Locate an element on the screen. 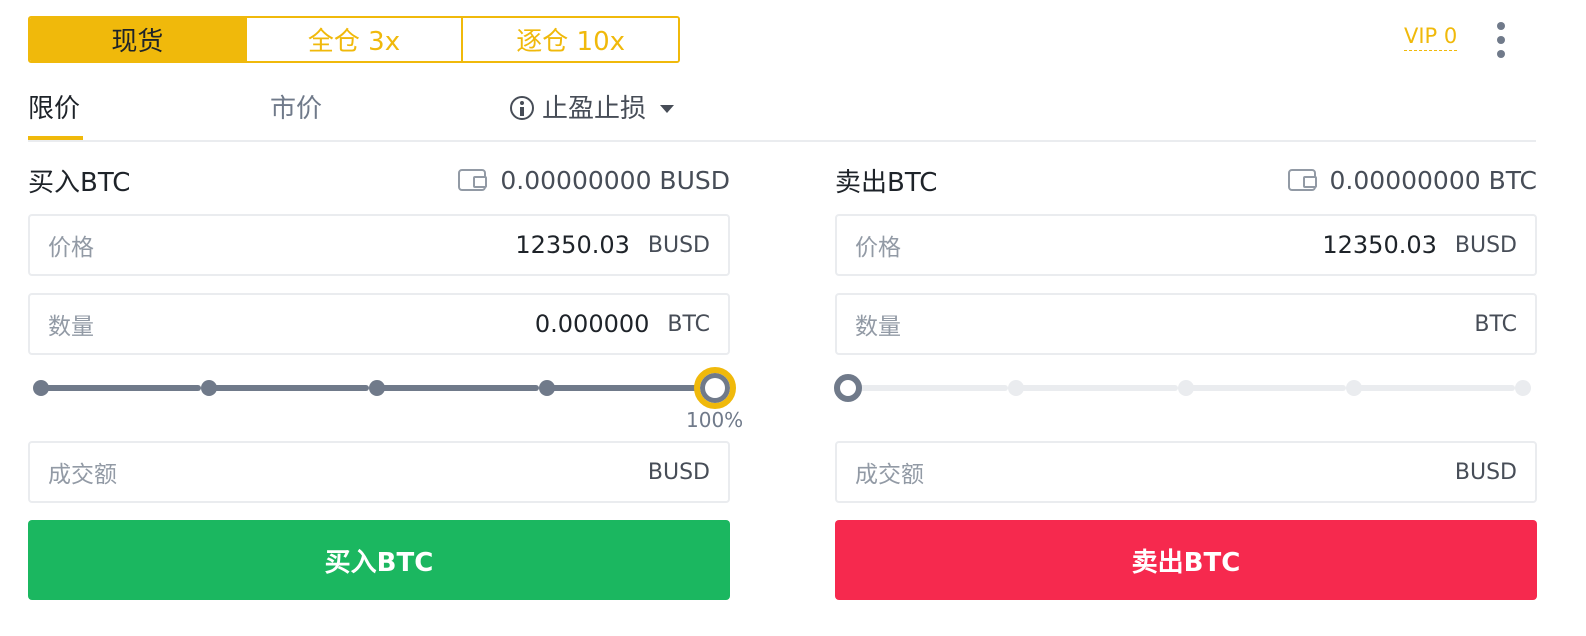  buy-total-label: 成交额 is located at coordinates (82, 475).